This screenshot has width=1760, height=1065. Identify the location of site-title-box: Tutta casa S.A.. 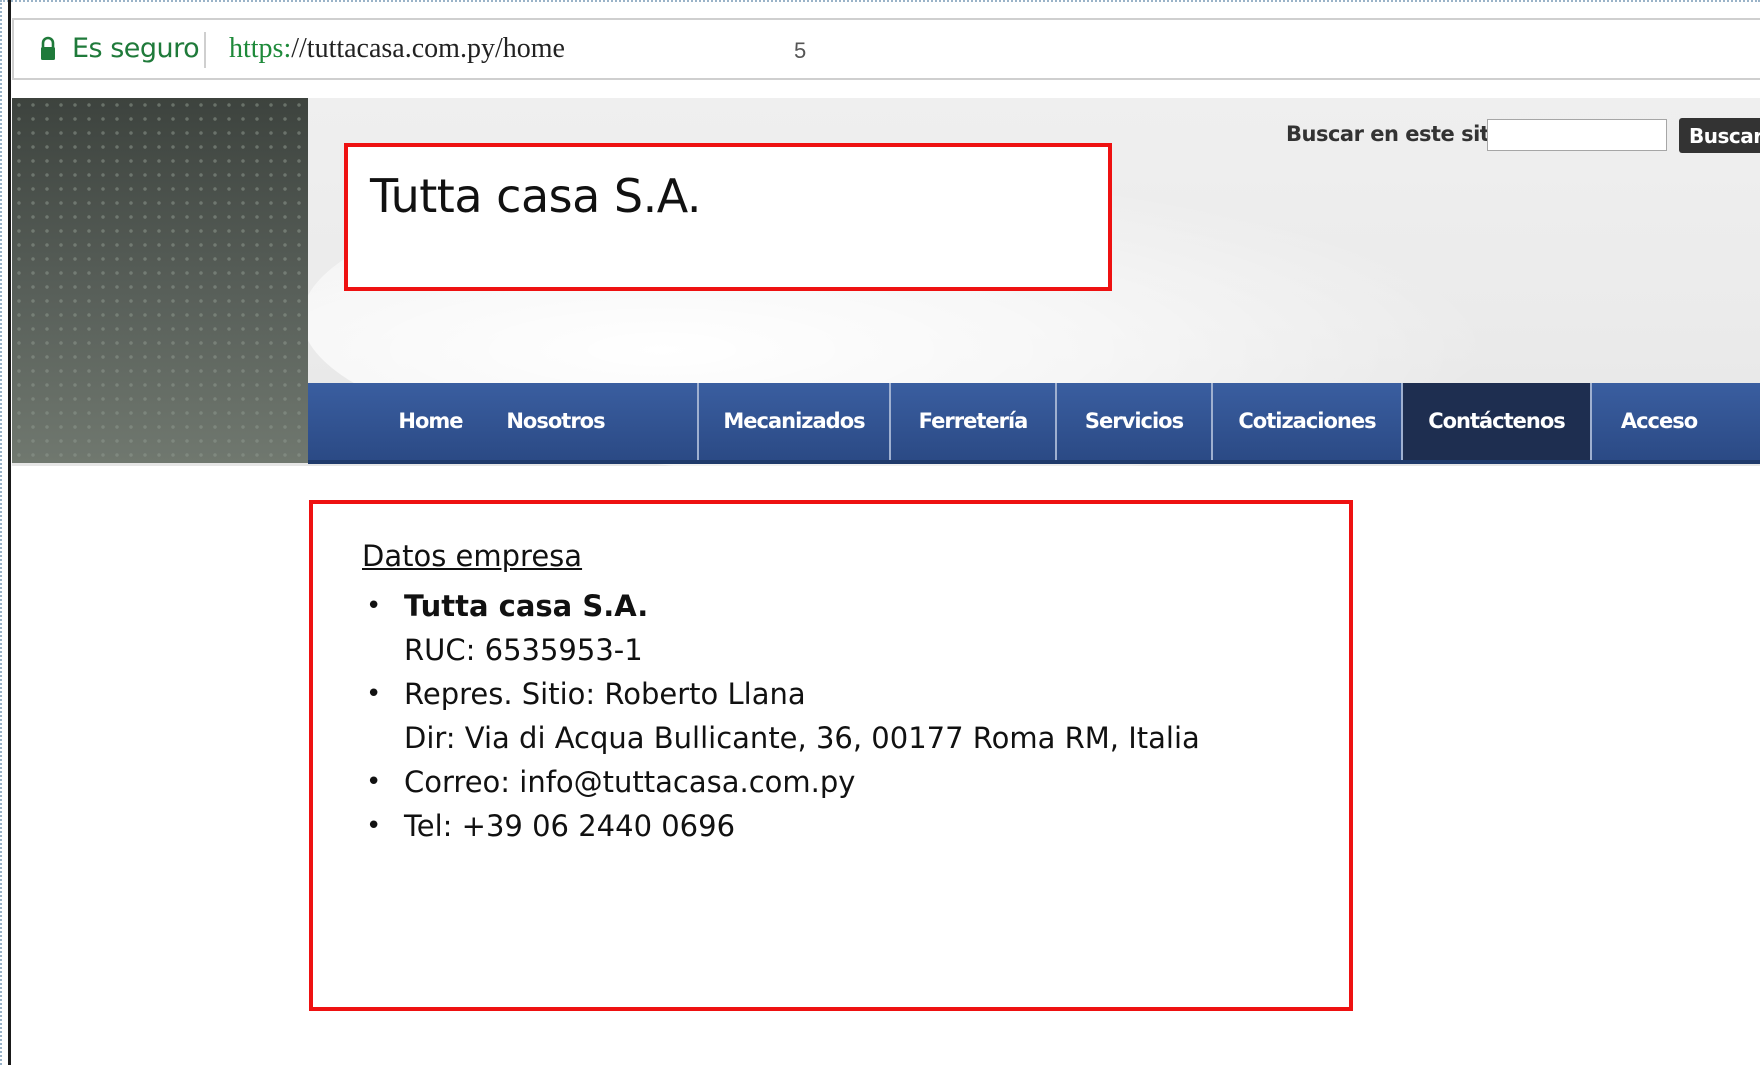
(728, 217).